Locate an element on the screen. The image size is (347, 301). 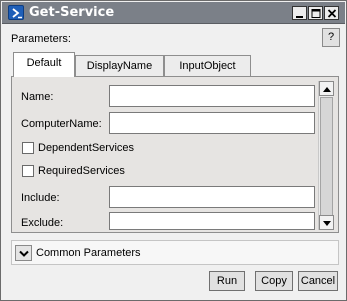
expand-button is located at coordinates (23, 253).